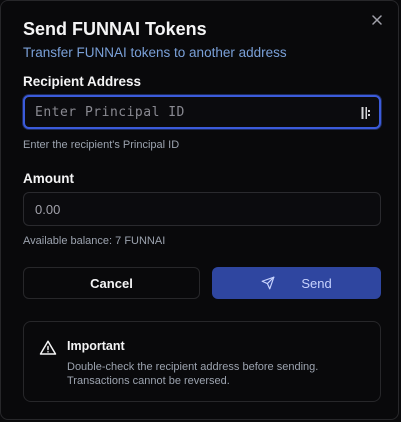  What do you see at coordinates (82, 81) in the screenshot?
I see `recipient-address-label: Recipient Address` at bounding box center [82, 81].